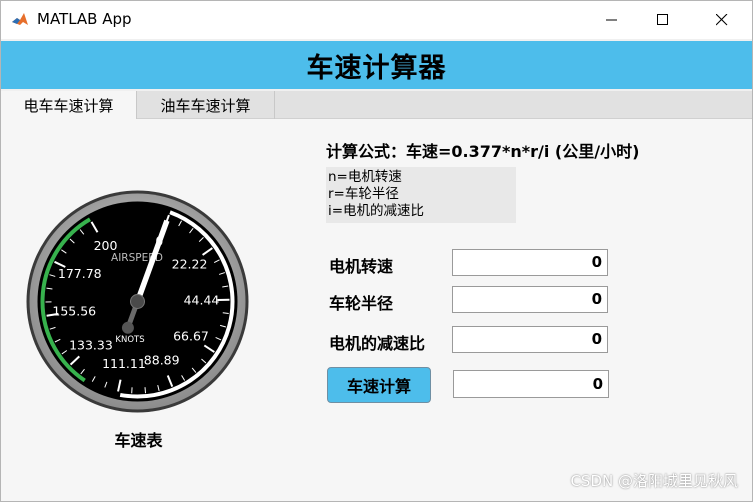  I want to click on page-title: 车速计算器, so click(376, 68).